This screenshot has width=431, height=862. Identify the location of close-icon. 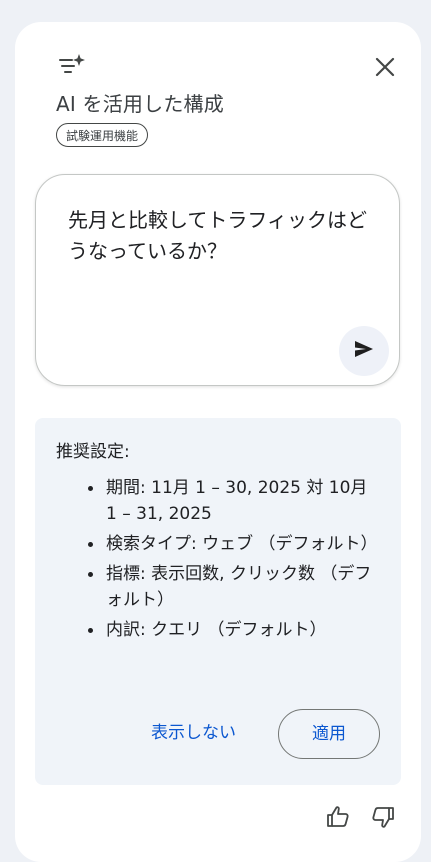
(385, 69).